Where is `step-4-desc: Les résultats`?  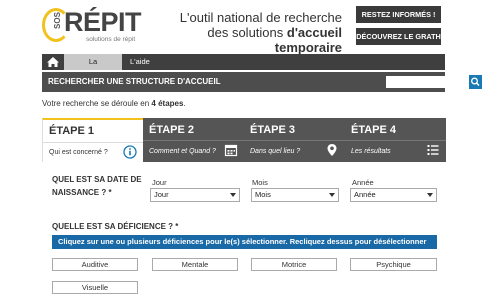 step-4-desc: Les résultats is located at coordinates (371, 151).